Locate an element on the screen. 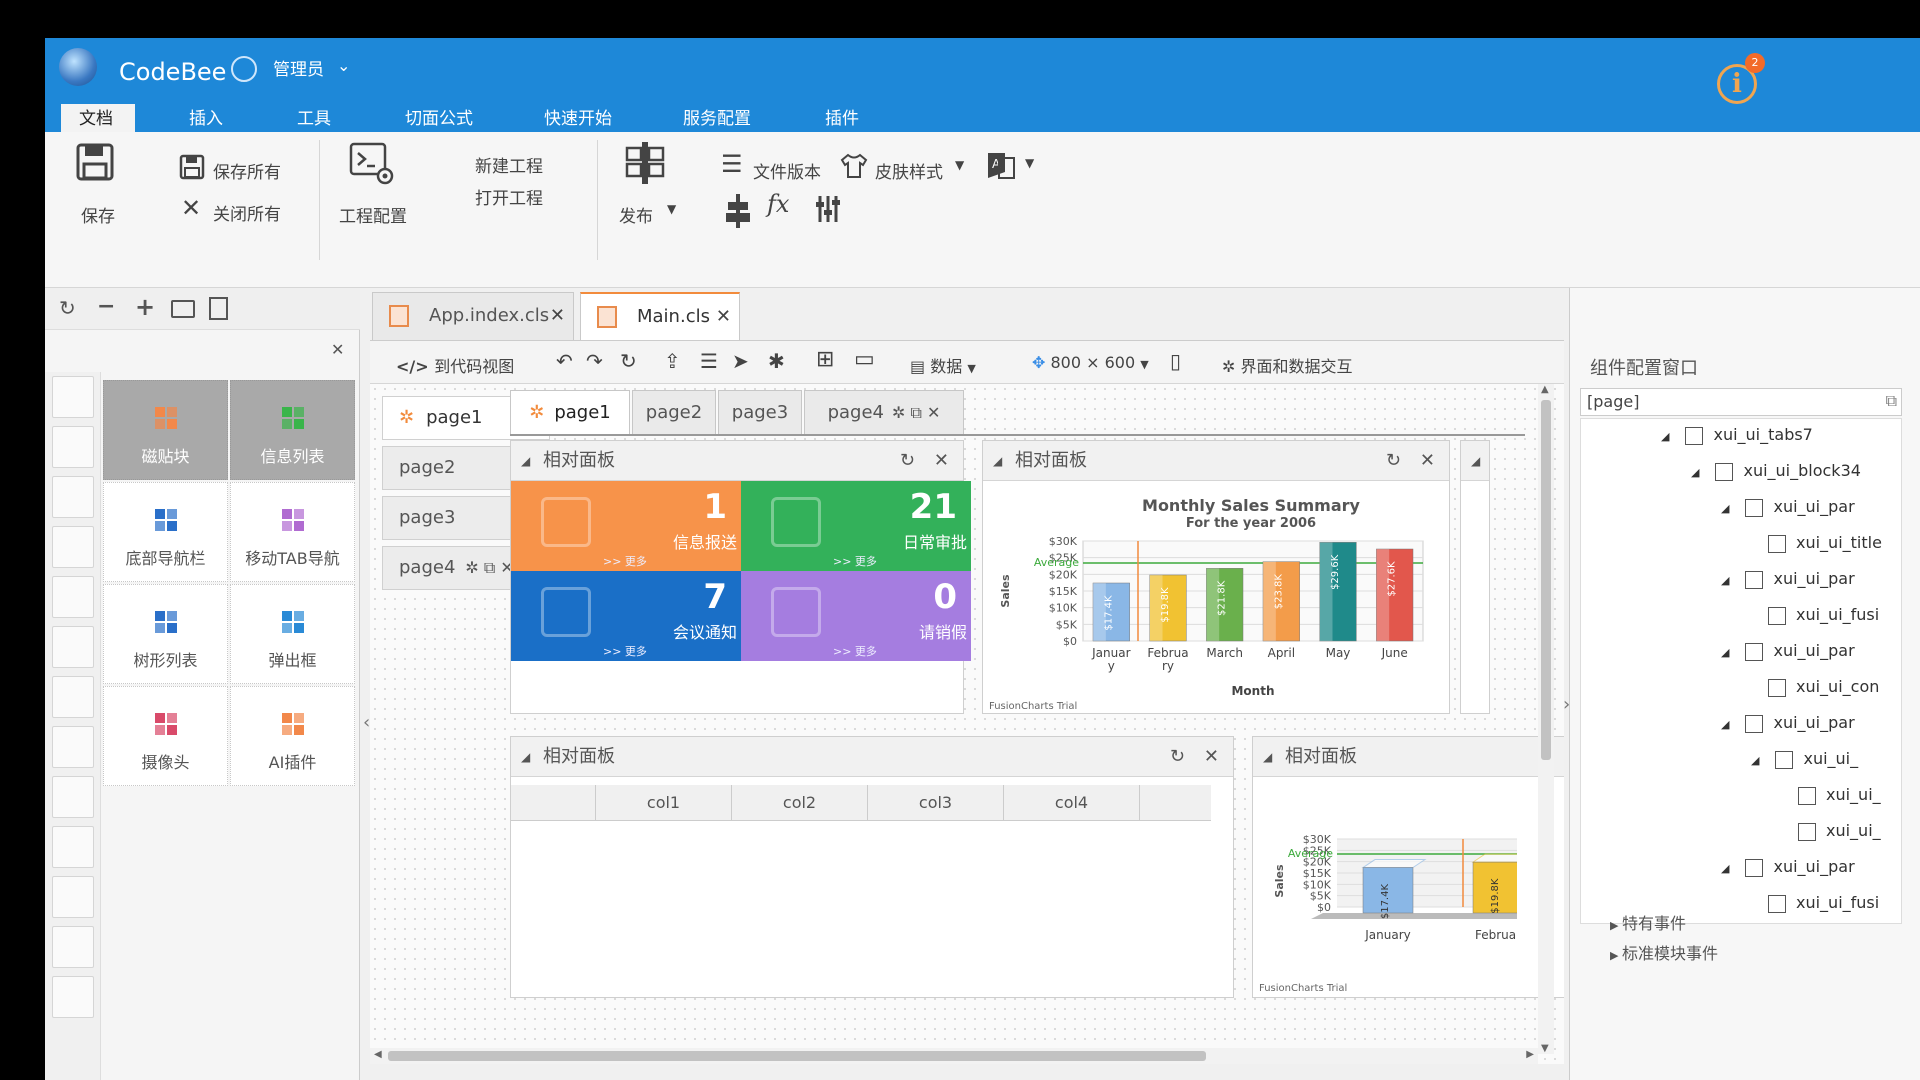  category-mobile-icon is located at coordinates (73, 697).